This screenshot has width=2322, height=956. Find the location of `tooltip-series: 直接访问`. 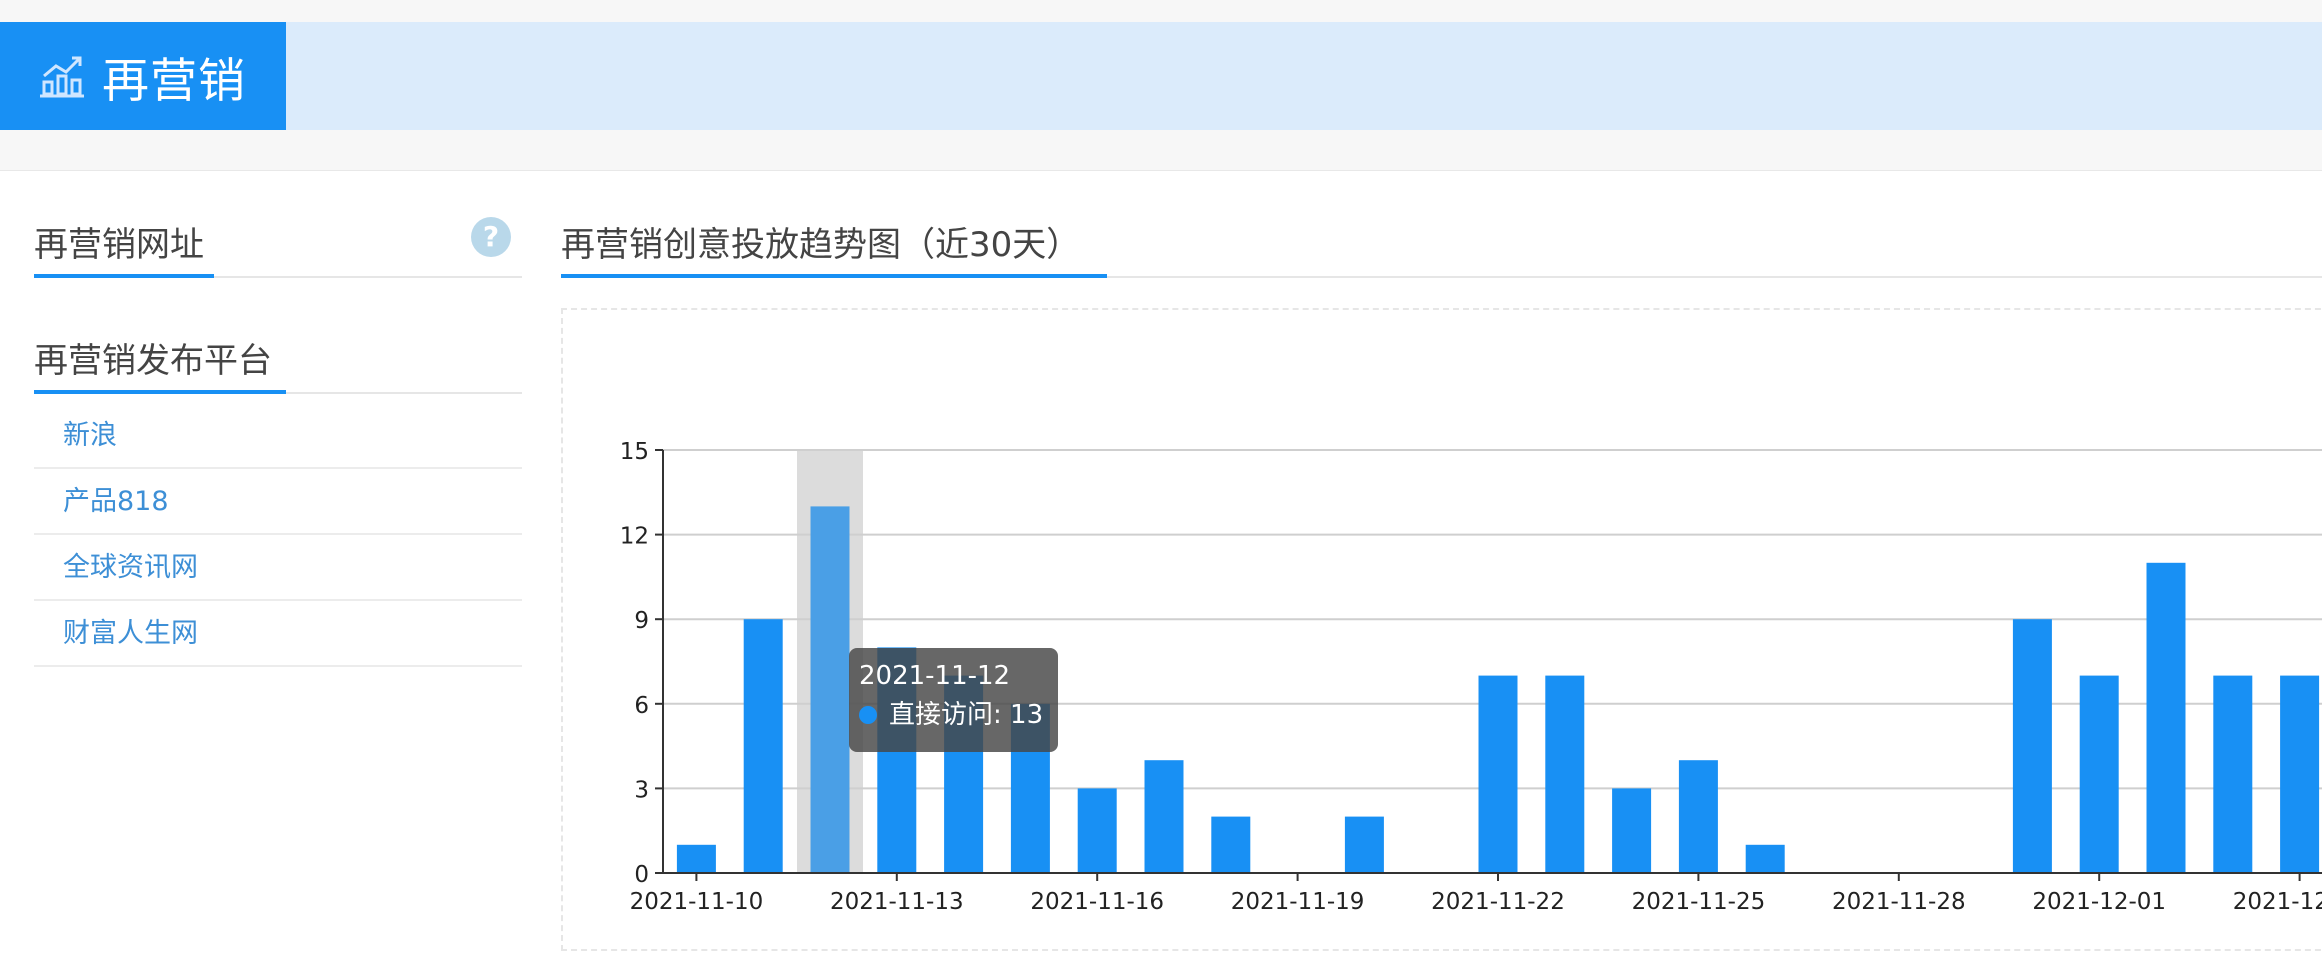

tooltip-series: 直接访问 is located at coordinates (941, 715).